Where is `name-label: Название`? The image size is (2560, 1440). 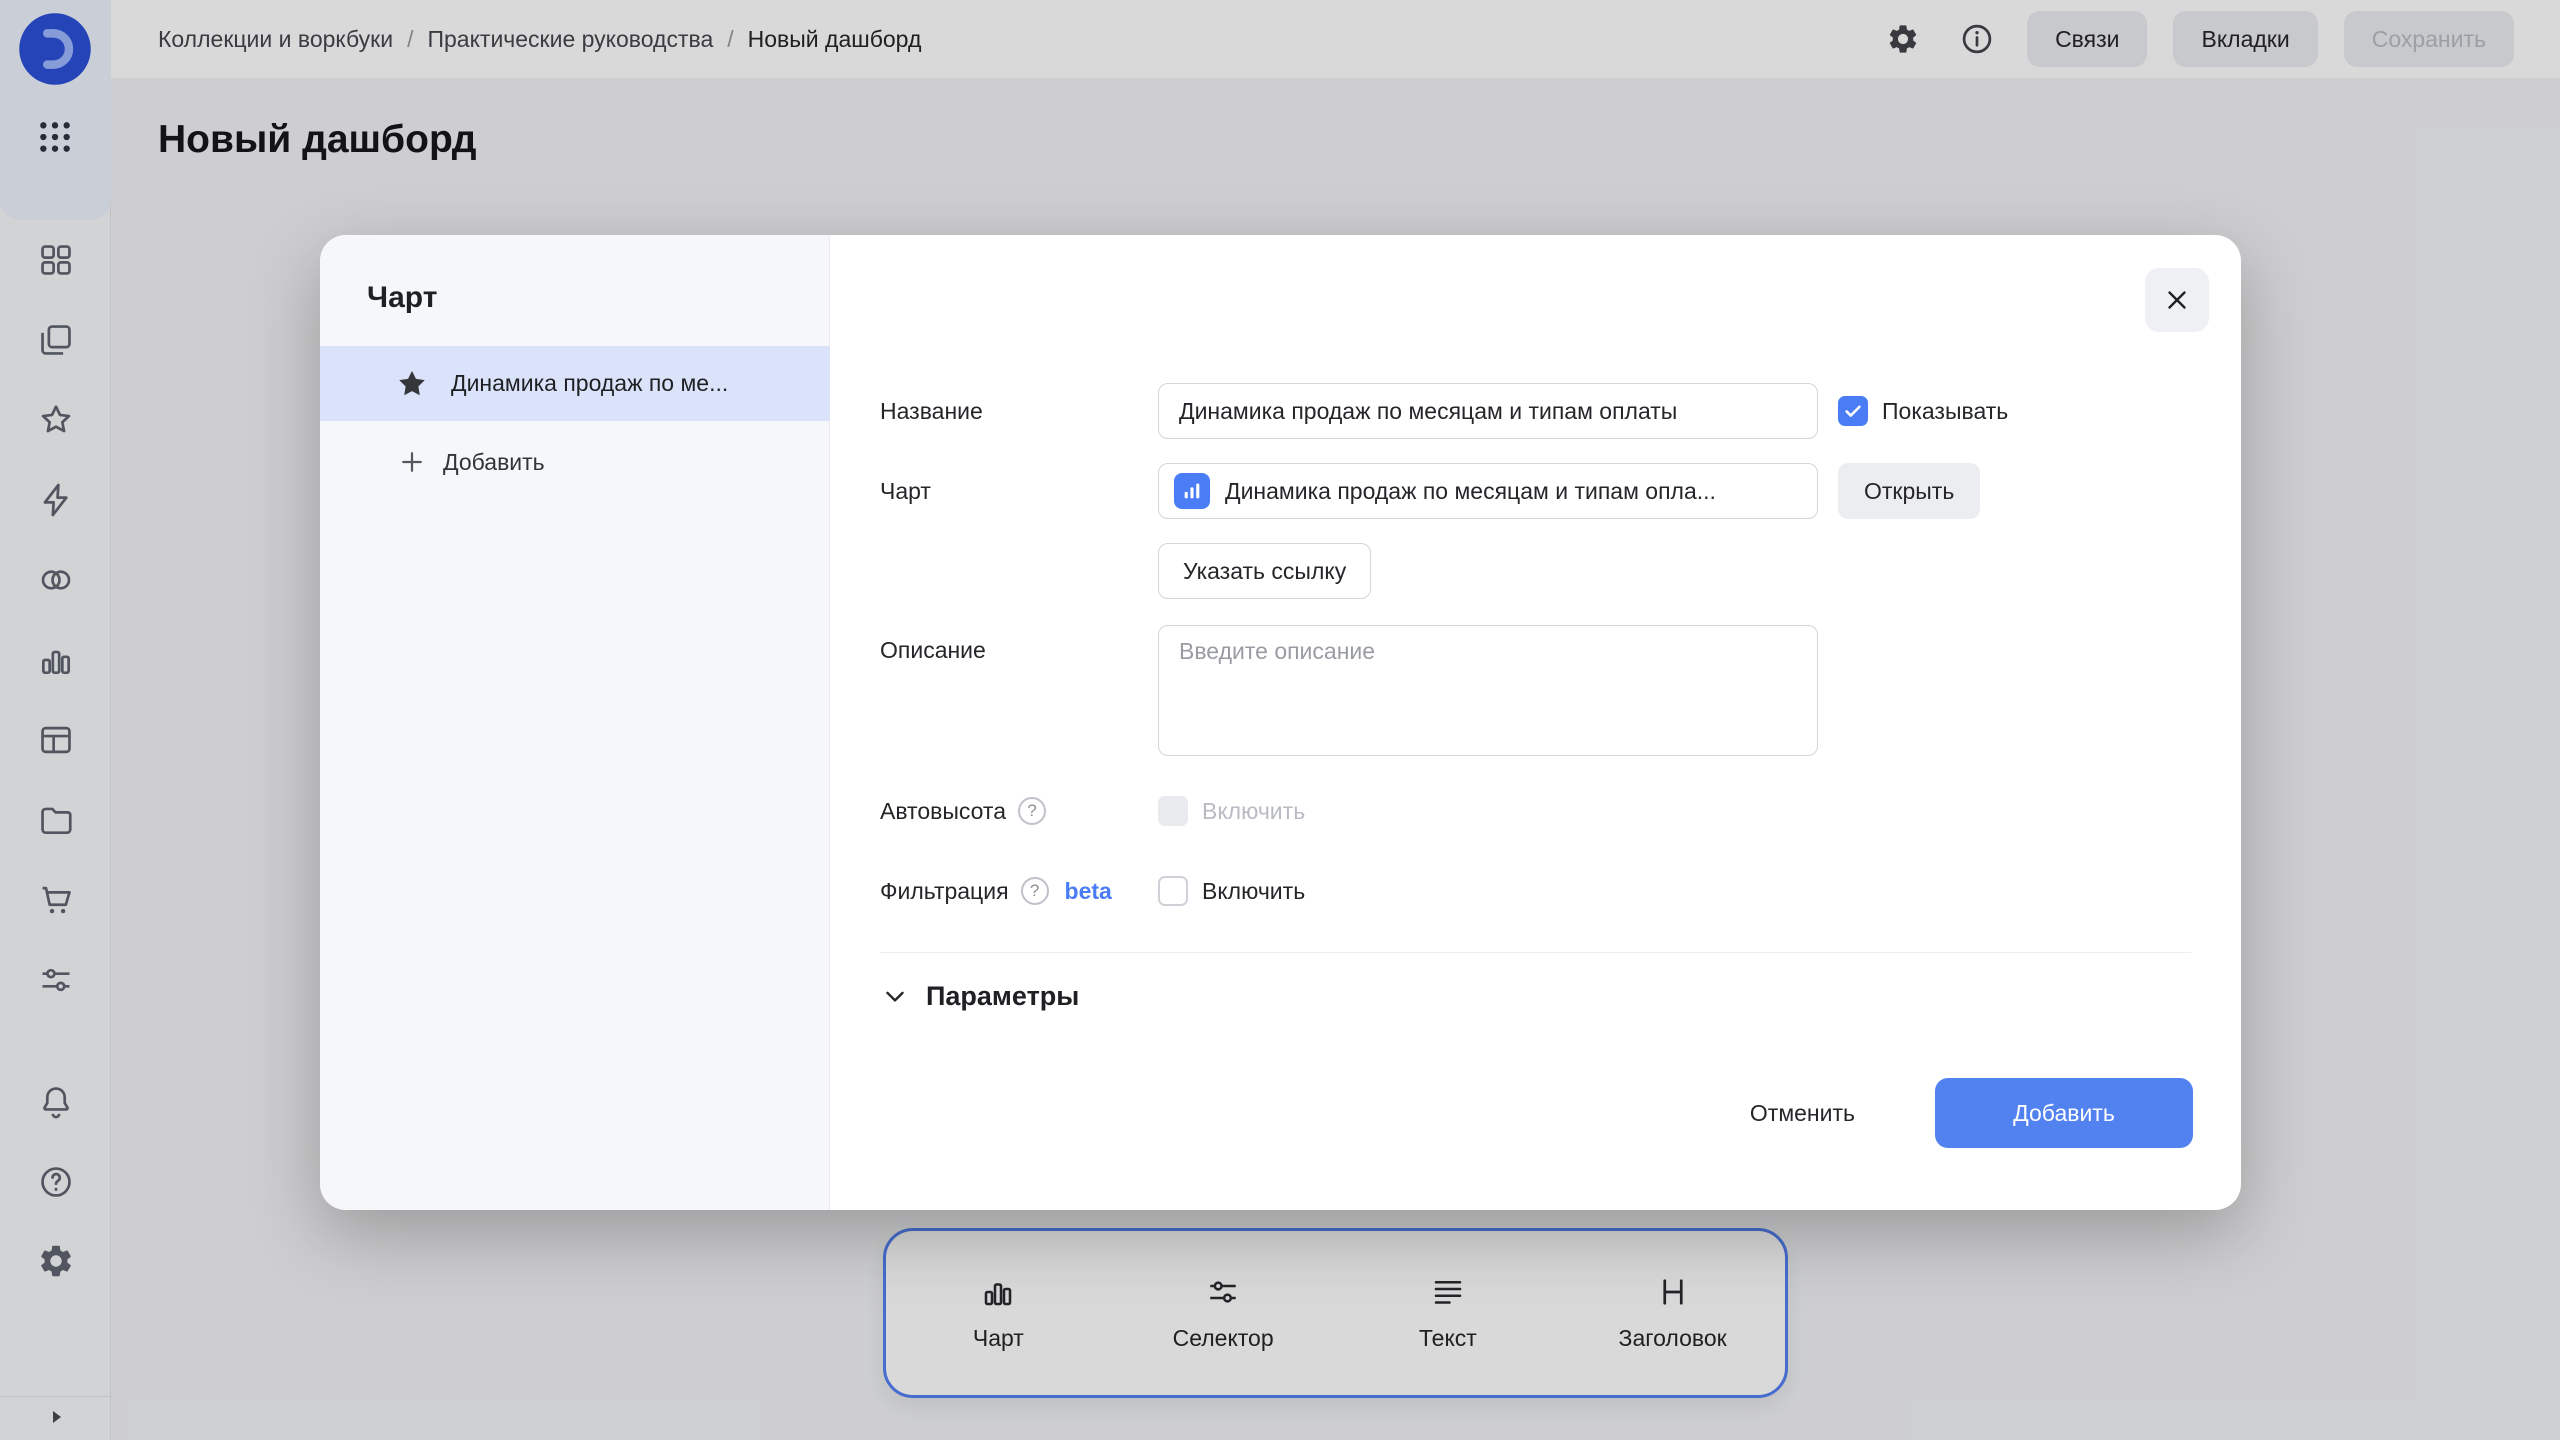 name-label: Название is located at coordinates (931, 410).